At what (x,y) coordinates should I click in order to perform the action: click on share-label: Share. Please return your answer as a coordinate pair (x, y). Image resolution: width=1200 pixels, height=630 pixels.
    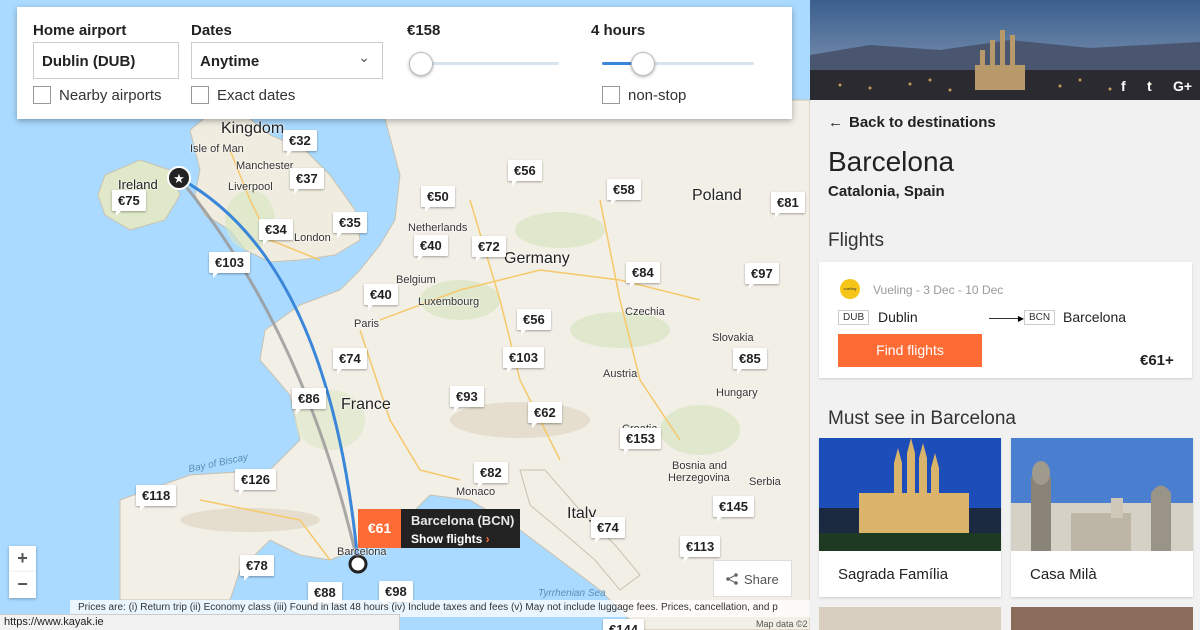
    Looking at the image, I should click on (761, 579).